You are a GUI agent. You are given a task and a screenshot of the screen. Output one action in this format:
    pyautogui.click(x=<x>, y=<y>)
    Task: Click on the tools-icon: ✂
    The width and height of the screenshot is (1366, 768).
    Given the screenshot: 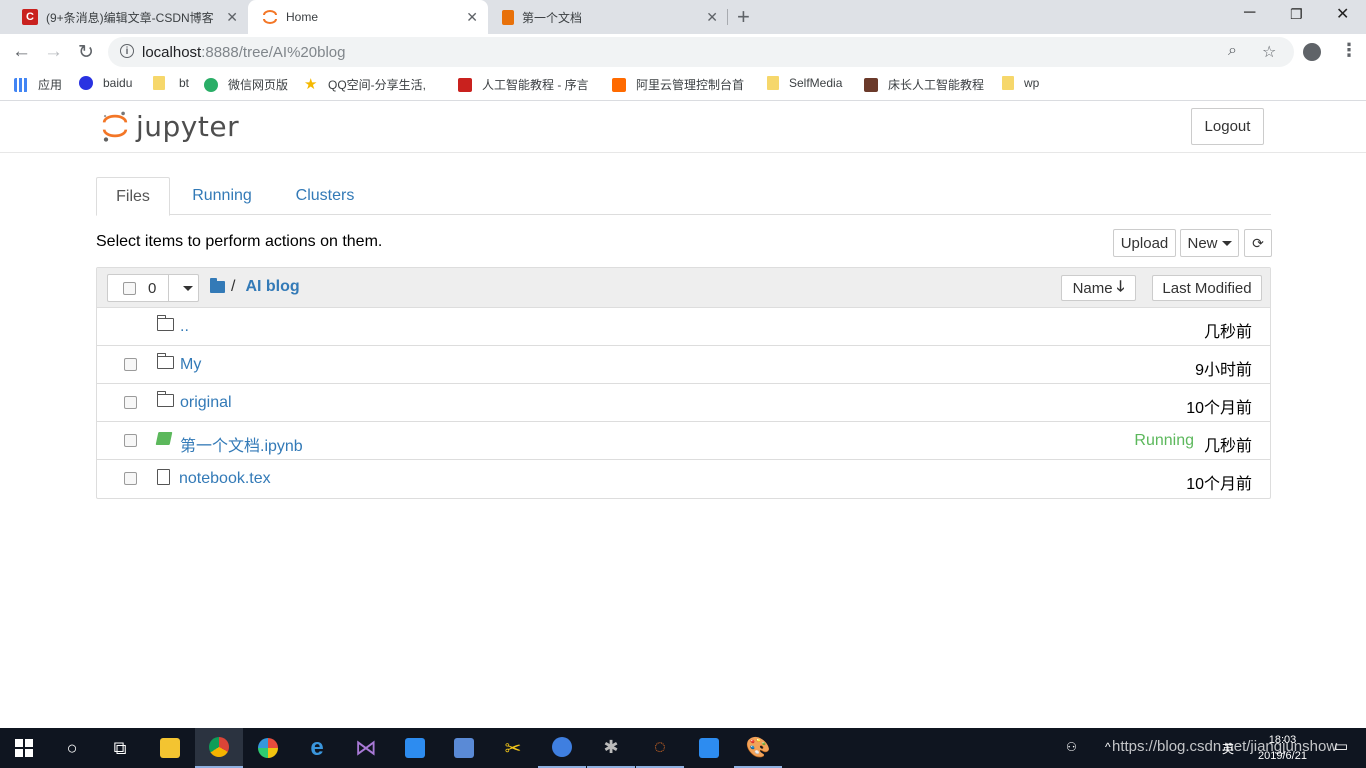 What is the action you would take?
    pyautogui.click(x=513, y=748)
    